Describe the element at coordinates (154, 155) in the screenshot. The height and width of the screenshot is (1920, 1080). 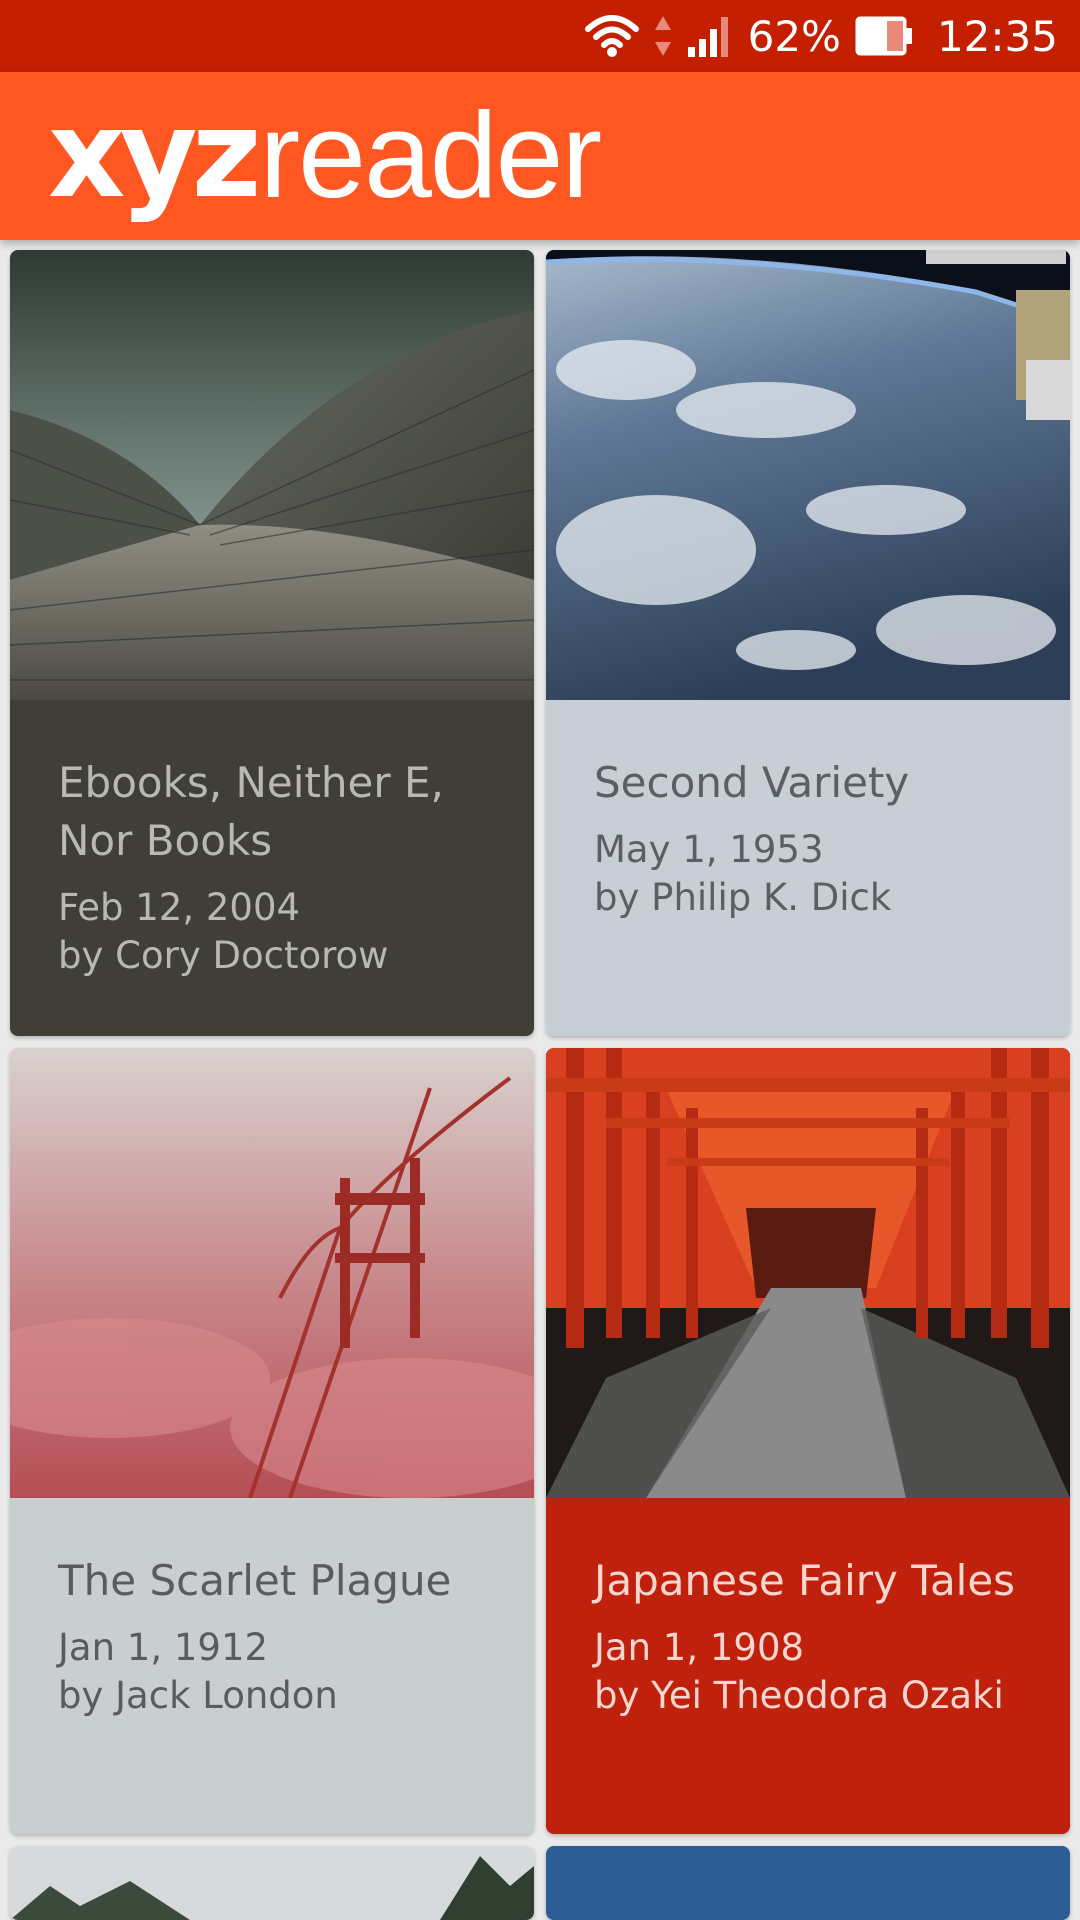
I see `logo-bold-text: xyz` at that location.